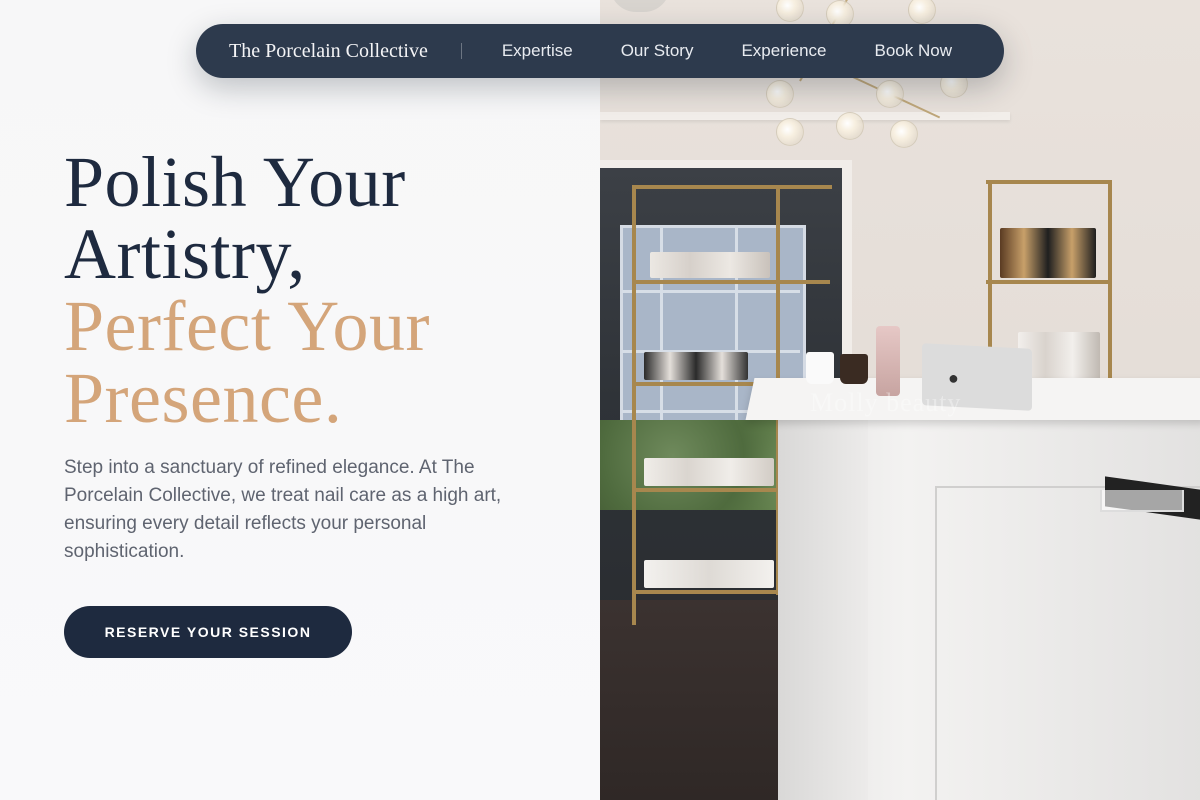 The image size is (1200, 800). I want to click on photo-bin-rim, so click(1142, 501).